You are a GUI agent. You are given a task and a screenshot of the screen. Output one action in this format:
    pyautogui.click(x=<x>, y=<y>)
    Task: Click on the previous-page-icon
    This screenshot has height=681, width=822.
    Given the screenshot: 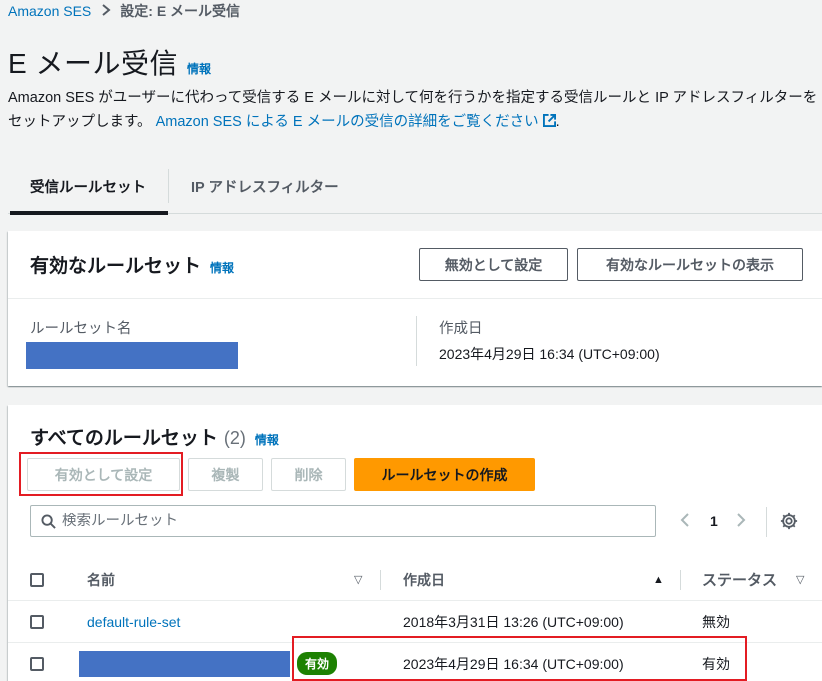 What is the action you would take?
    pyautogui.click(x=685, y=521)
    